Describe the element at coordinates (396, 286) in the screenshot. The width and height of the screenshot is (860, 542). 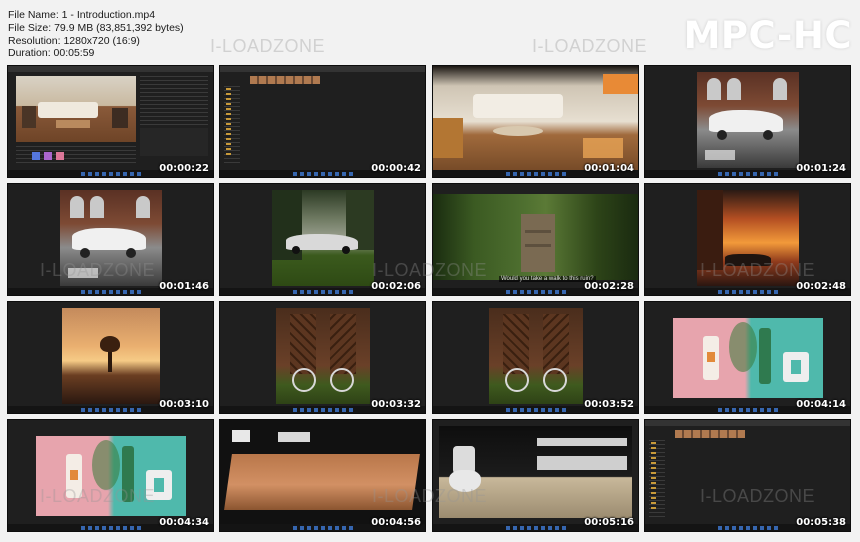
I see `timestamp: 00:02:06` at that location.